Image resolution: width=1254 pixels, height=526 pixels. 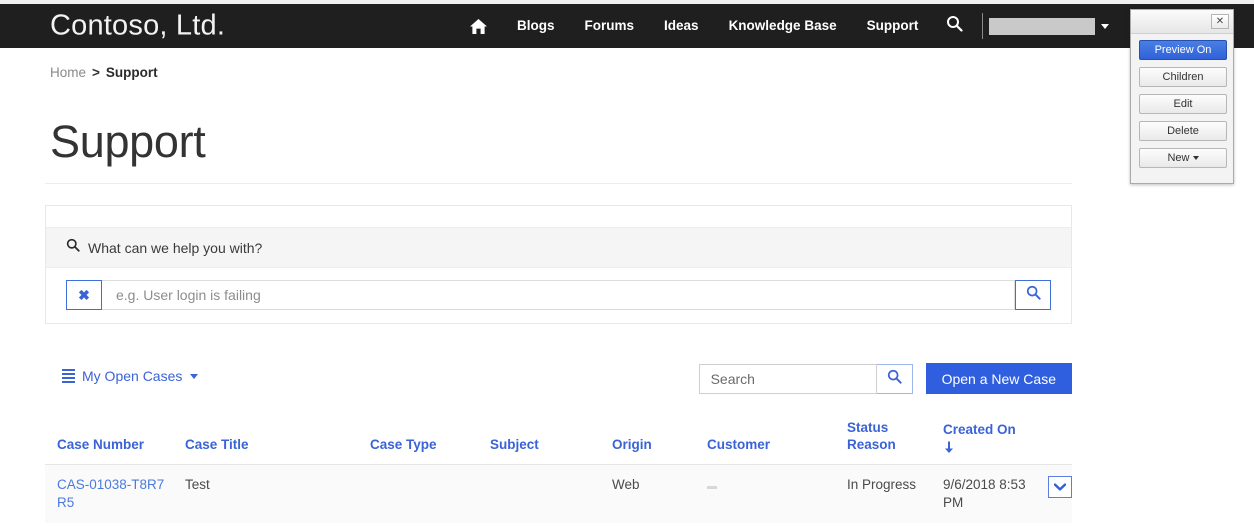 I want to click on case-number-link: CAS-01038-T8R7R5, so click(x=110, y=493).